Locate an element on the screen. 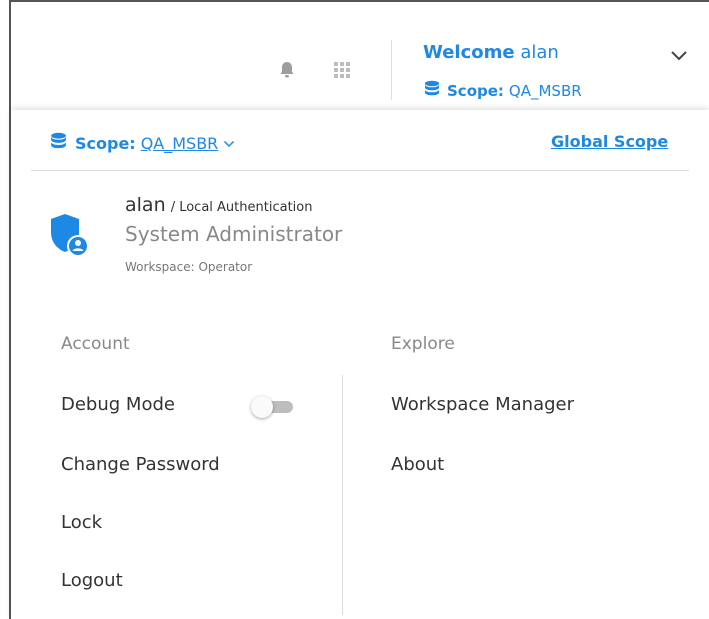 The height and width of the screenshot is (619, 709). header-scope-label: Scope: is located at coordinates (475, 91).